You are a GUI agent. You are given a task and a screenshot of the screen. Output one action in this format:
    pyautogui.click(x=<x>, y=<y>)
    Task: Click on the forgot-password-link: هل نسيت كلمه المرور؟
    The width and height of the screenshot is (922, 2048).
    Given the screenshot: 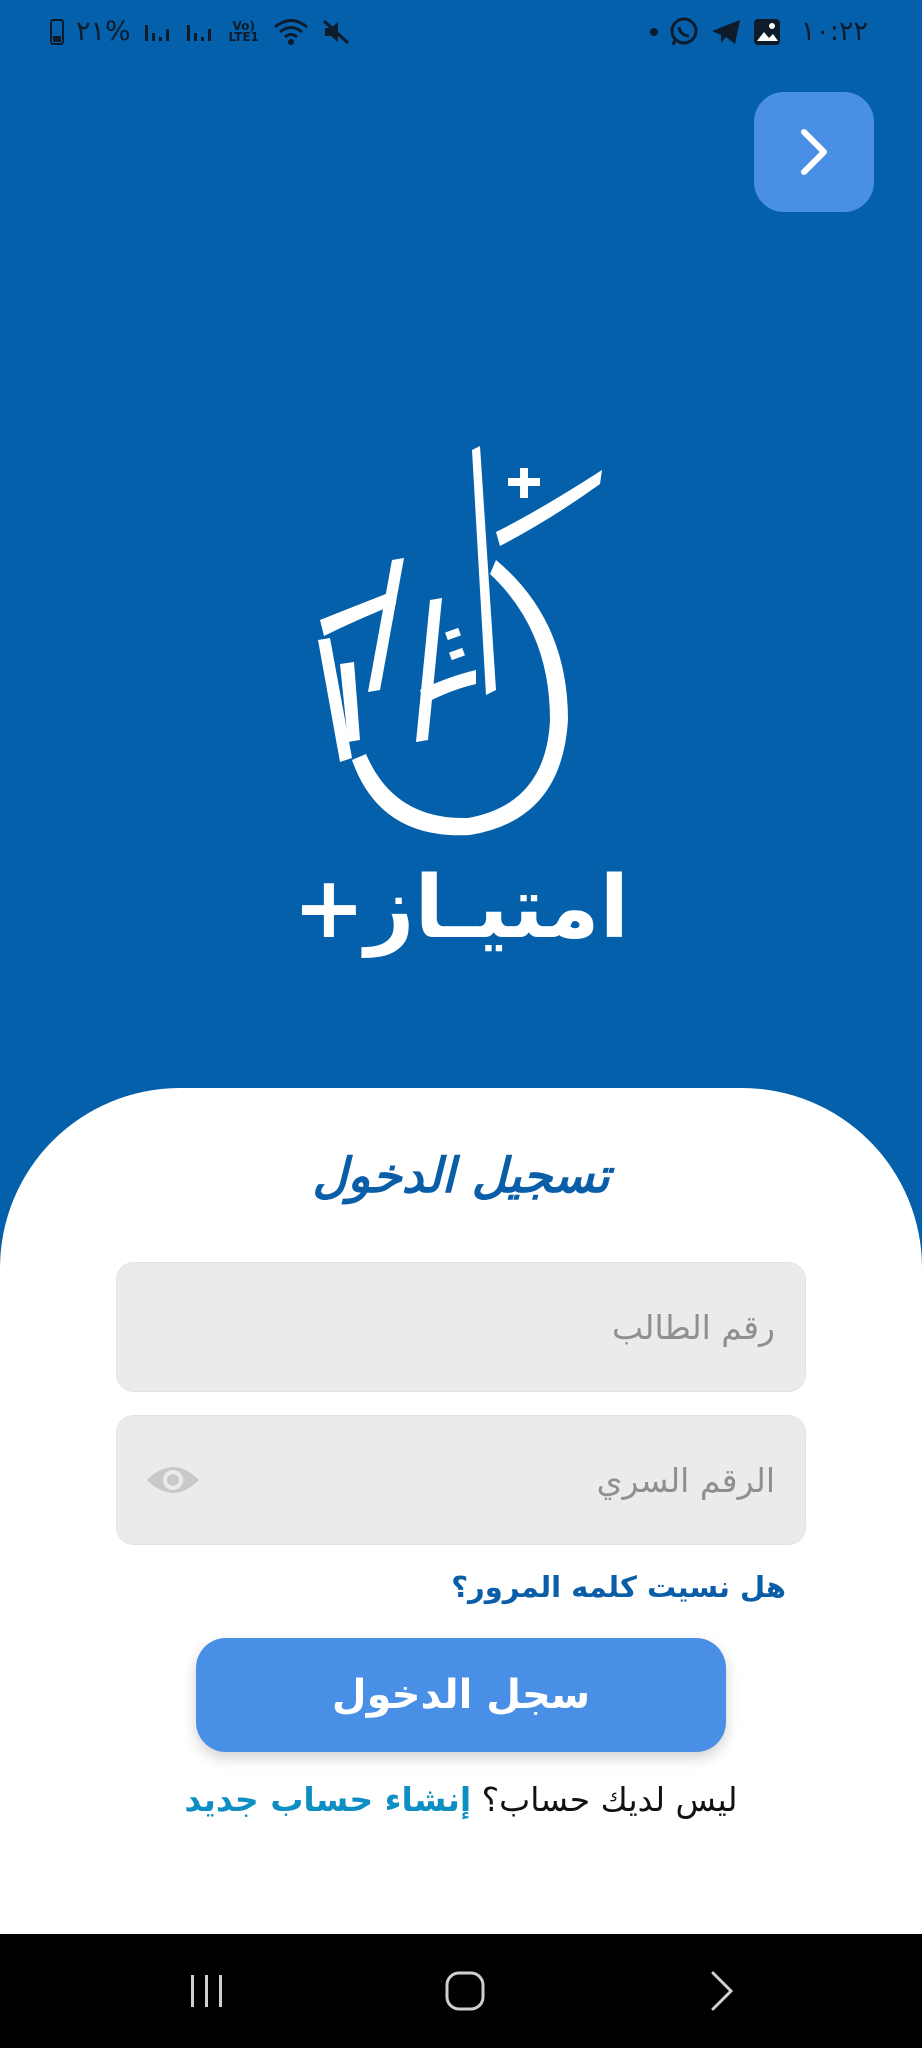 What is the action you would take?
    pyautogui.click(x=618, y=1587)
    